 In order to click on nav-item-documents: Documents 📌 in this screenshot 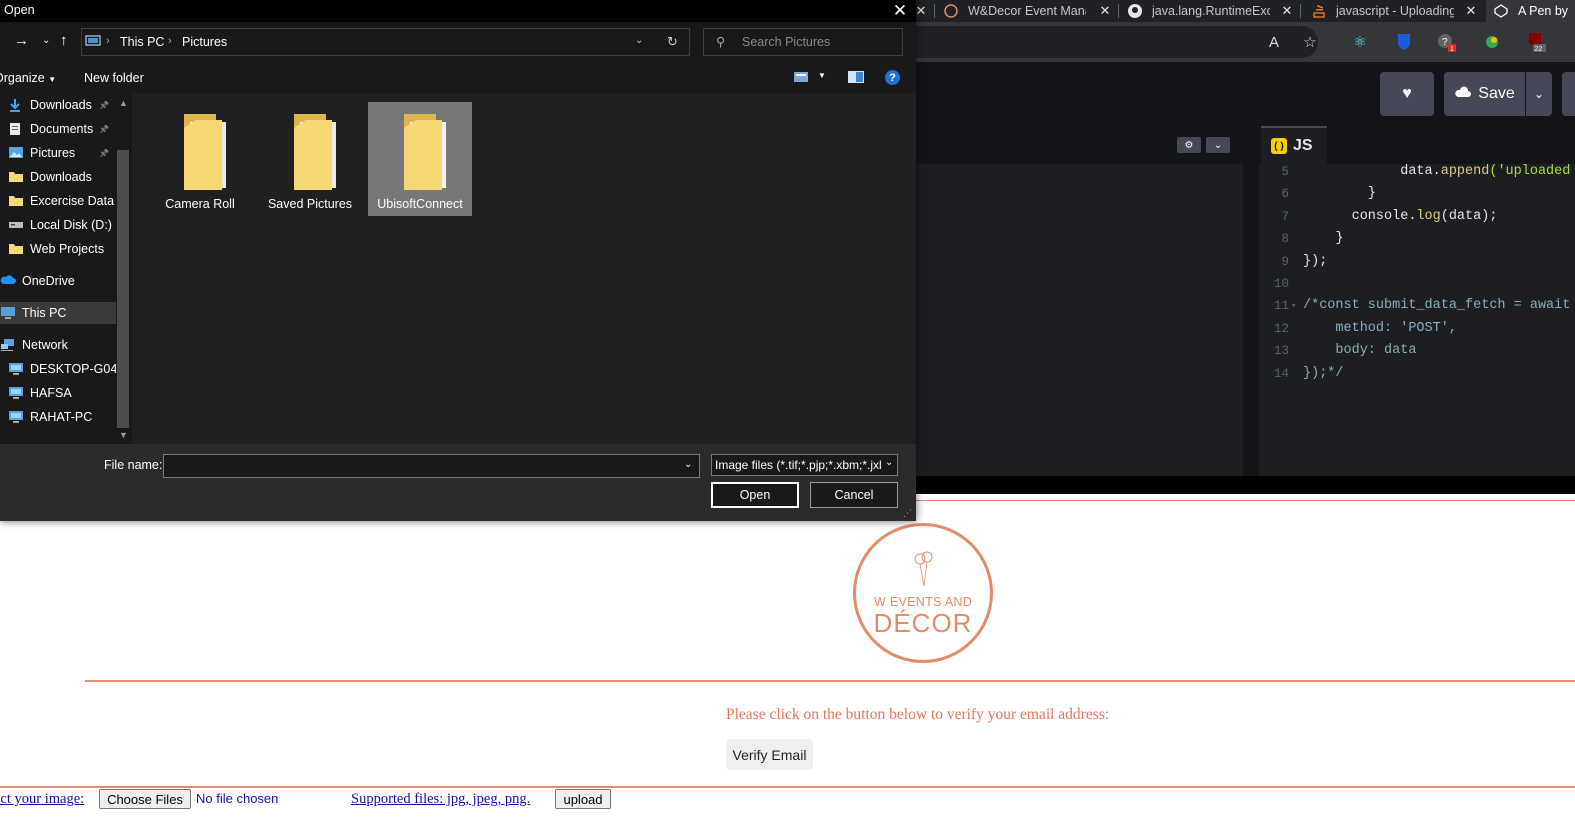, I will do `click(58, 129)`.